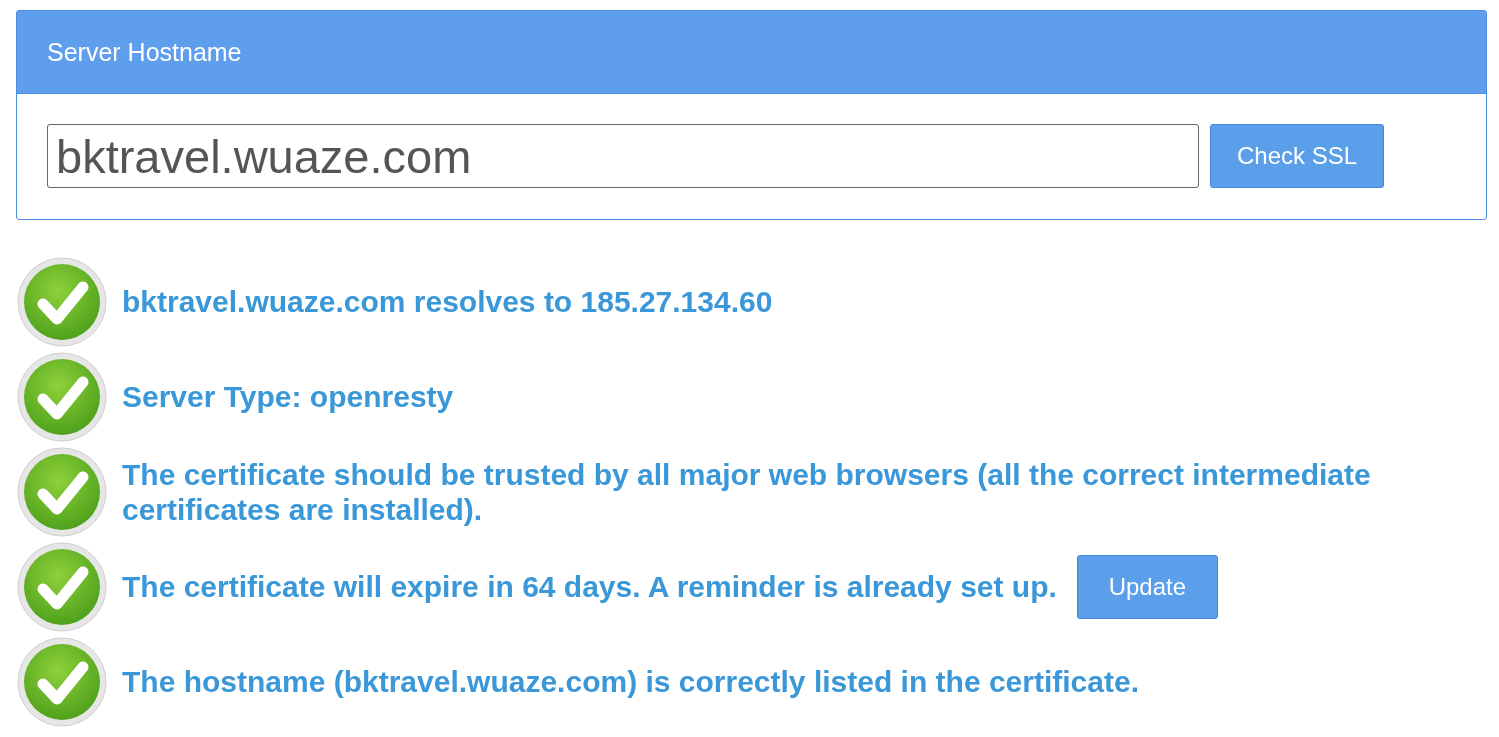 The image size is (1499, 737). Describe the element at coordinates (589, 586) in the screenshot. I see `result-text: The certificate will expire in 64 days. A reminder is already set up.` at that location.